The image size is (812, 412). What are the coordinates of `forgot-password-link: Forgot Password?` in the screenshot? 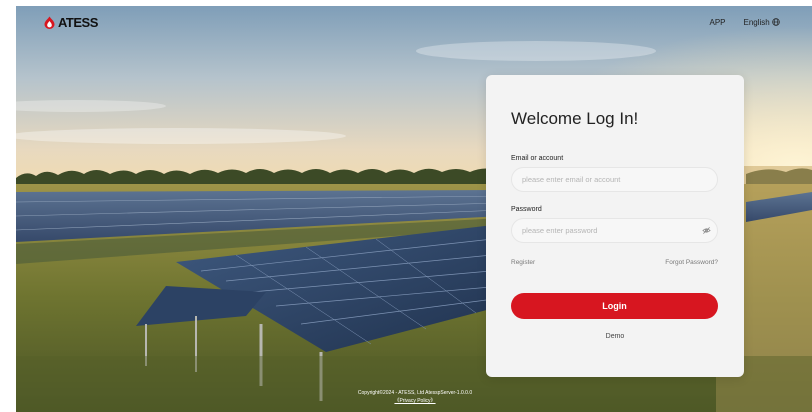 It's located at (691, 262).